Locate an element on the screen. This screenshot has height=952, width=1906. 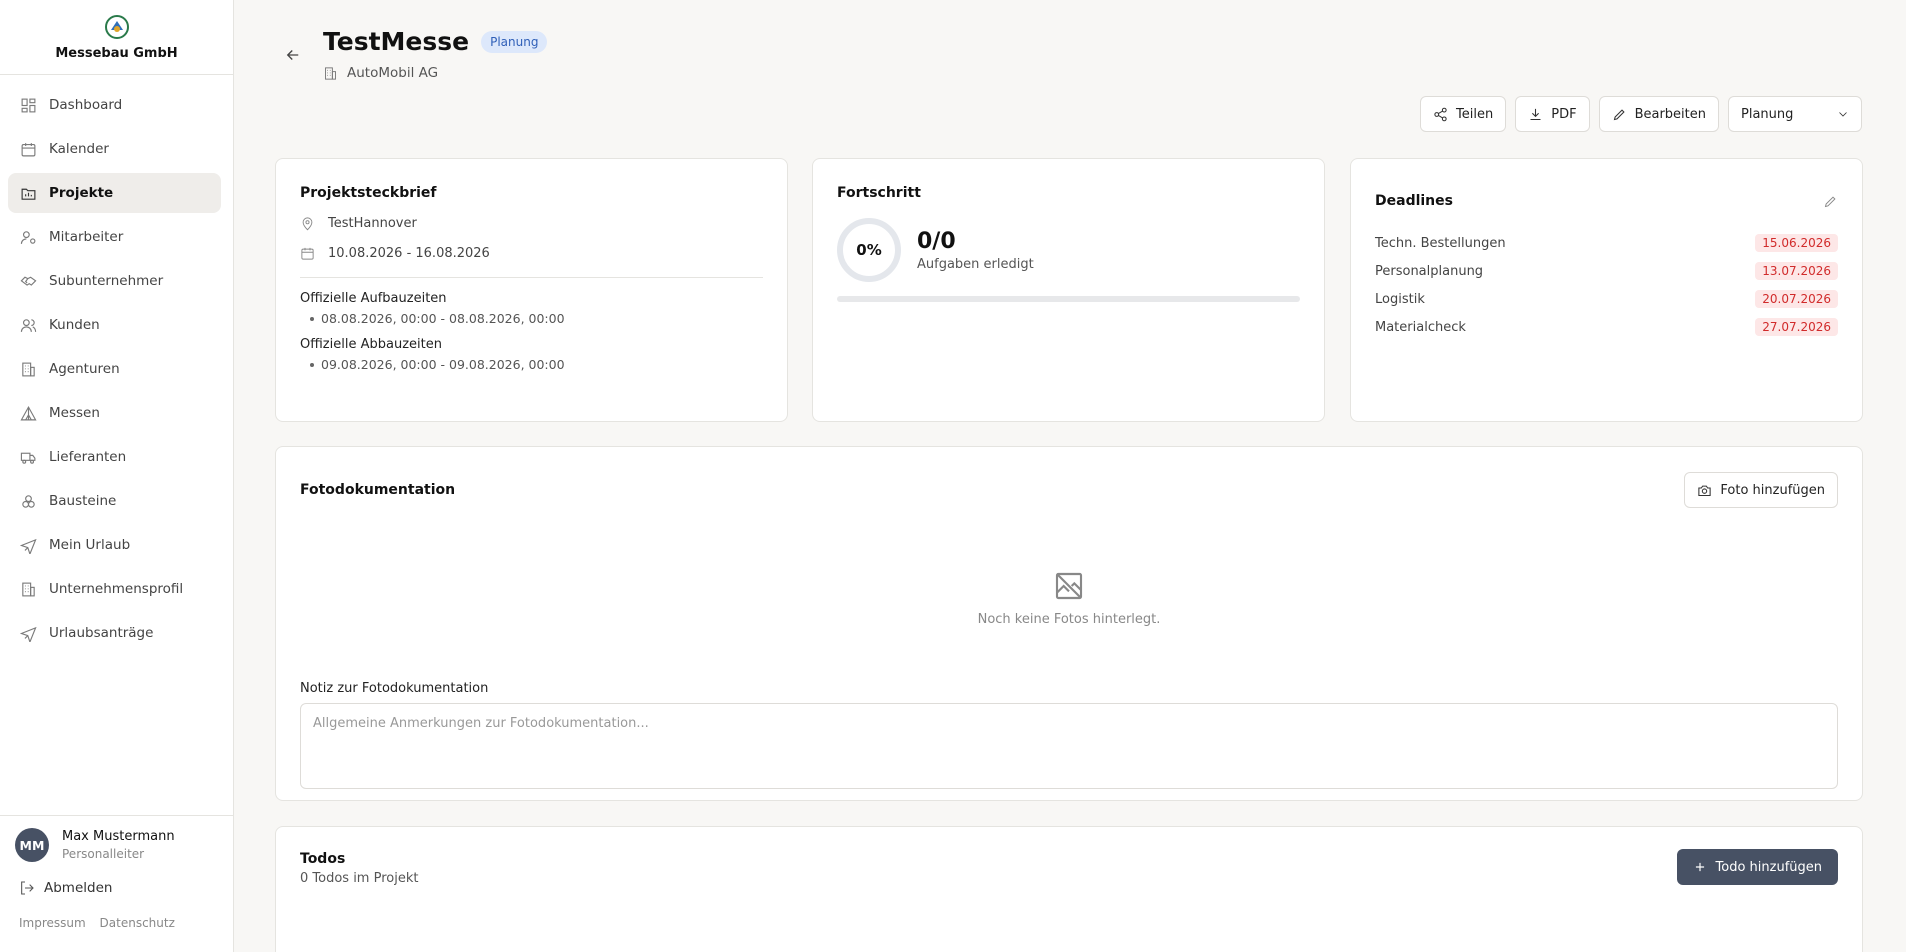
sidebar-item-subunternehmer: Subunternehmer is located at coordinates (114, 281).